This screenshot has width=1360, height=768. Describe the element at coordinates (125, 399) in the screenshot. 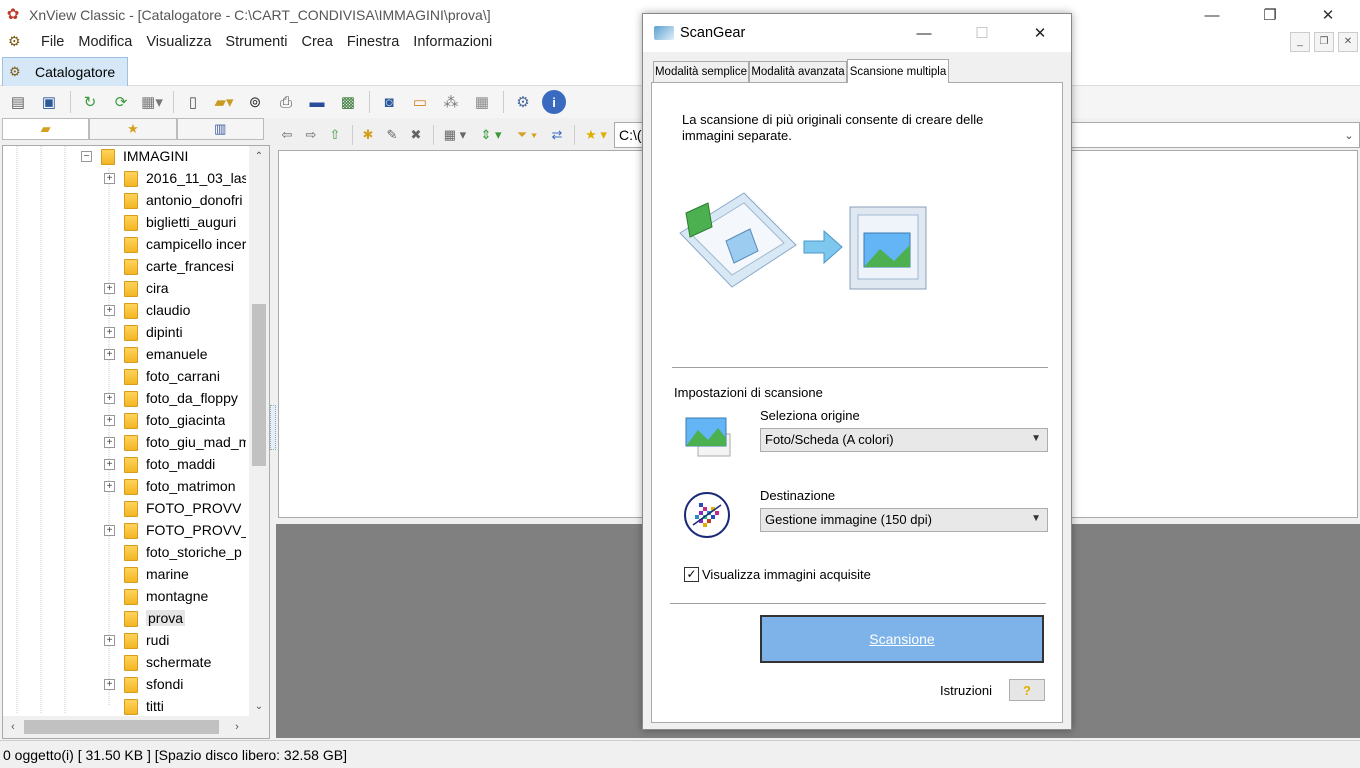

I see `tree-item: + foto_da_floppy` at that location.